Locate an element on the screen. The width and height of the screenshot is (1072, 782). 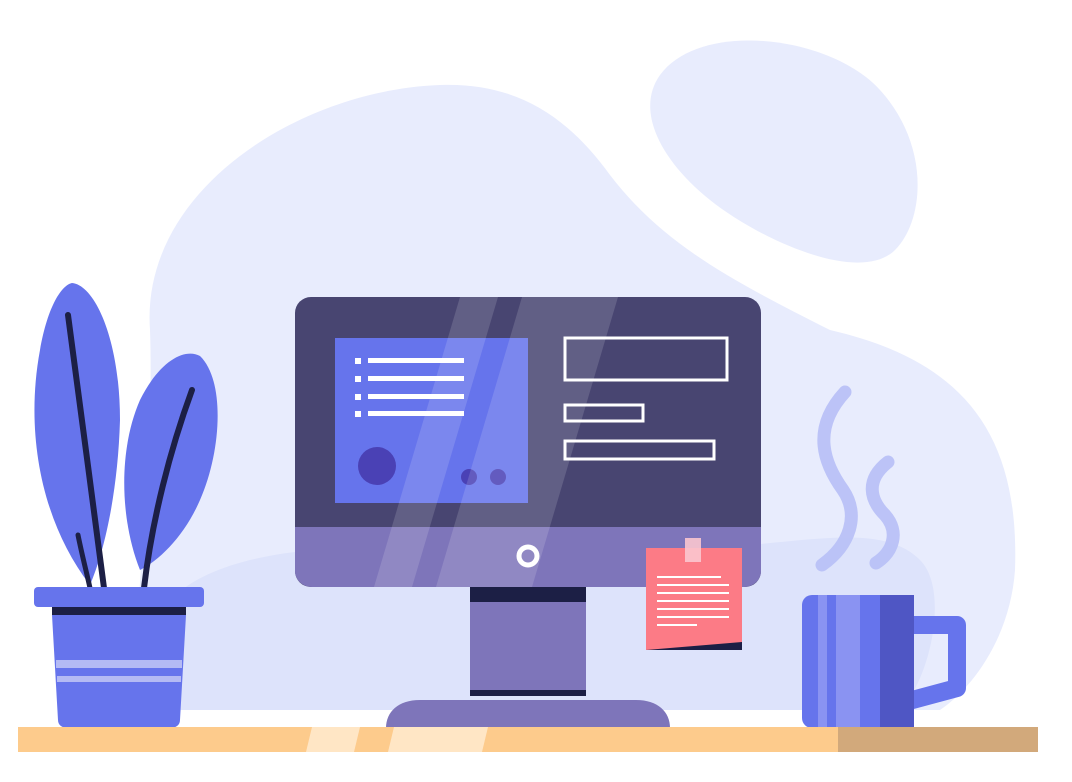
screen-avatar-dot is located at coordinates (377, 466).